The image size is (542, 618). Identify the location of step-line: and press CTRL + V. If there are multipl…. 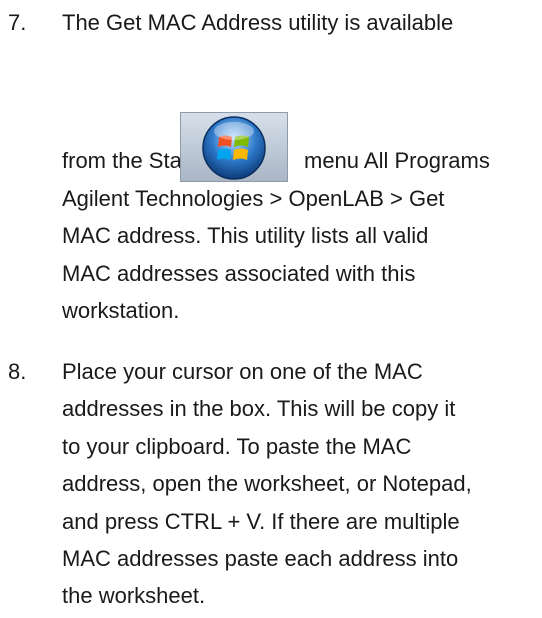
(261, 521).